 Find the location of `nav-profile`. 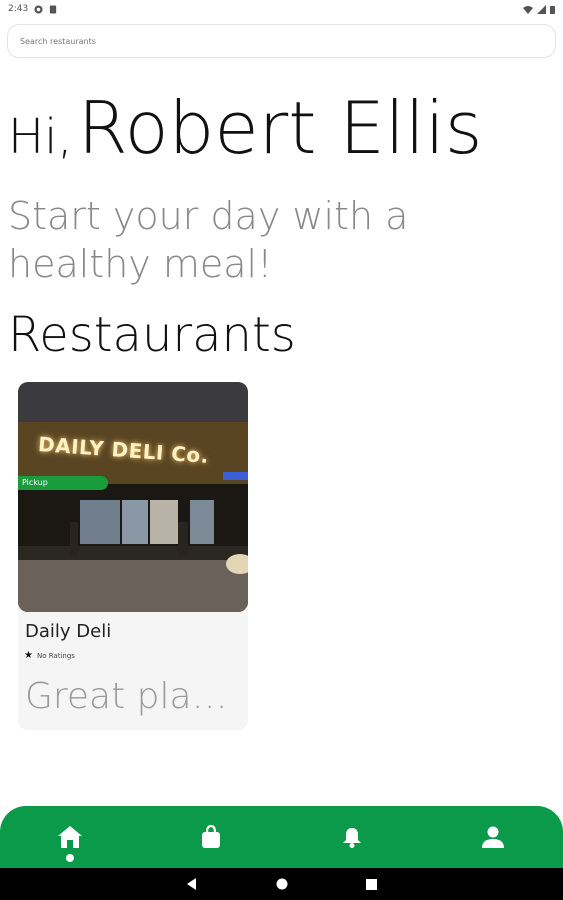

nav-profile is located at coordinates (493, 837).